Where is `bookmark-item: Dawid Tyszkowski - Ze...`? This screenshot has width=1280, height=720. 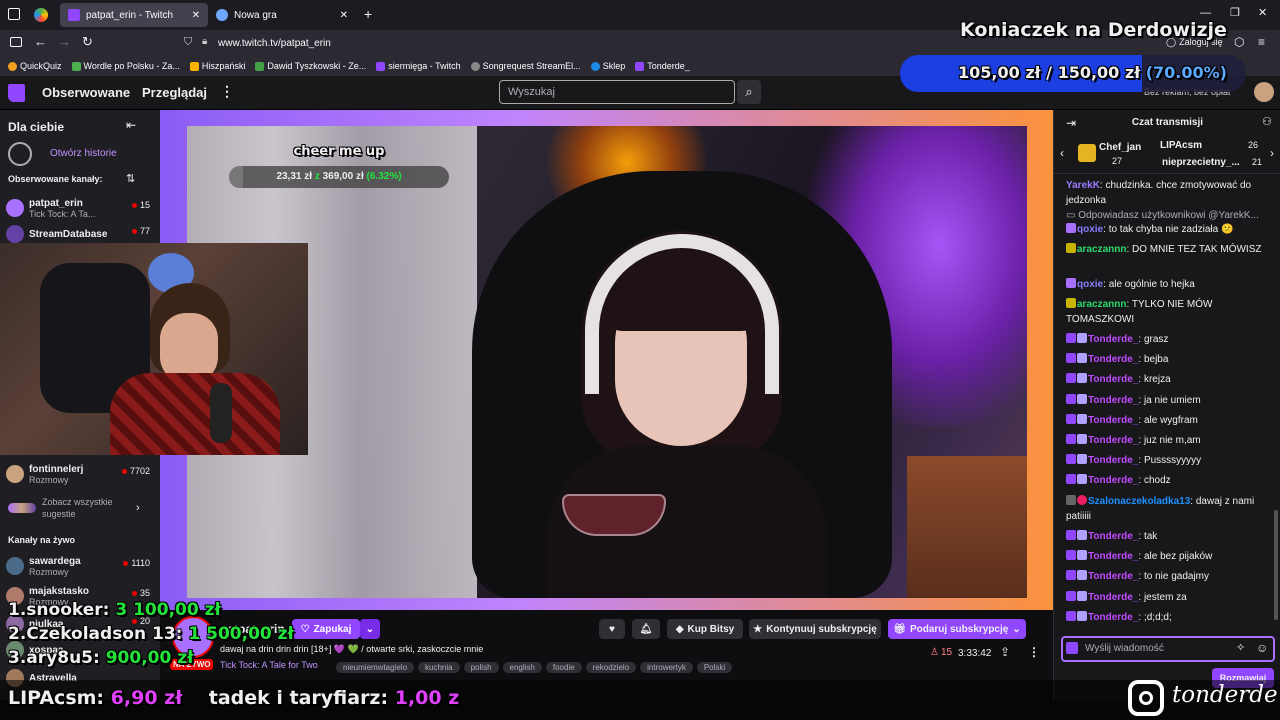
bookmark-item: Dawid Tyszkowski - Ze... is located at coordinates (310, 66).